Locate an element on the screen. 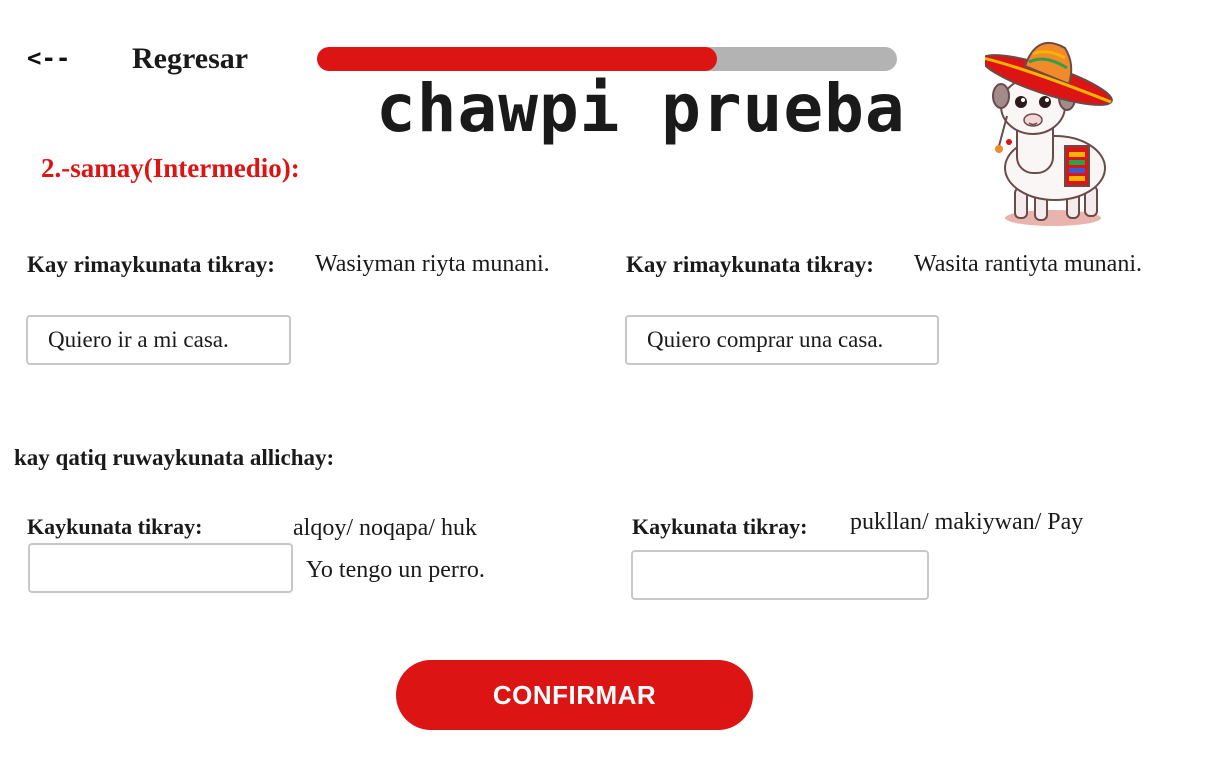  translate-answer-field: Quiero comprar una casa. is located at coordinates (782, 340).